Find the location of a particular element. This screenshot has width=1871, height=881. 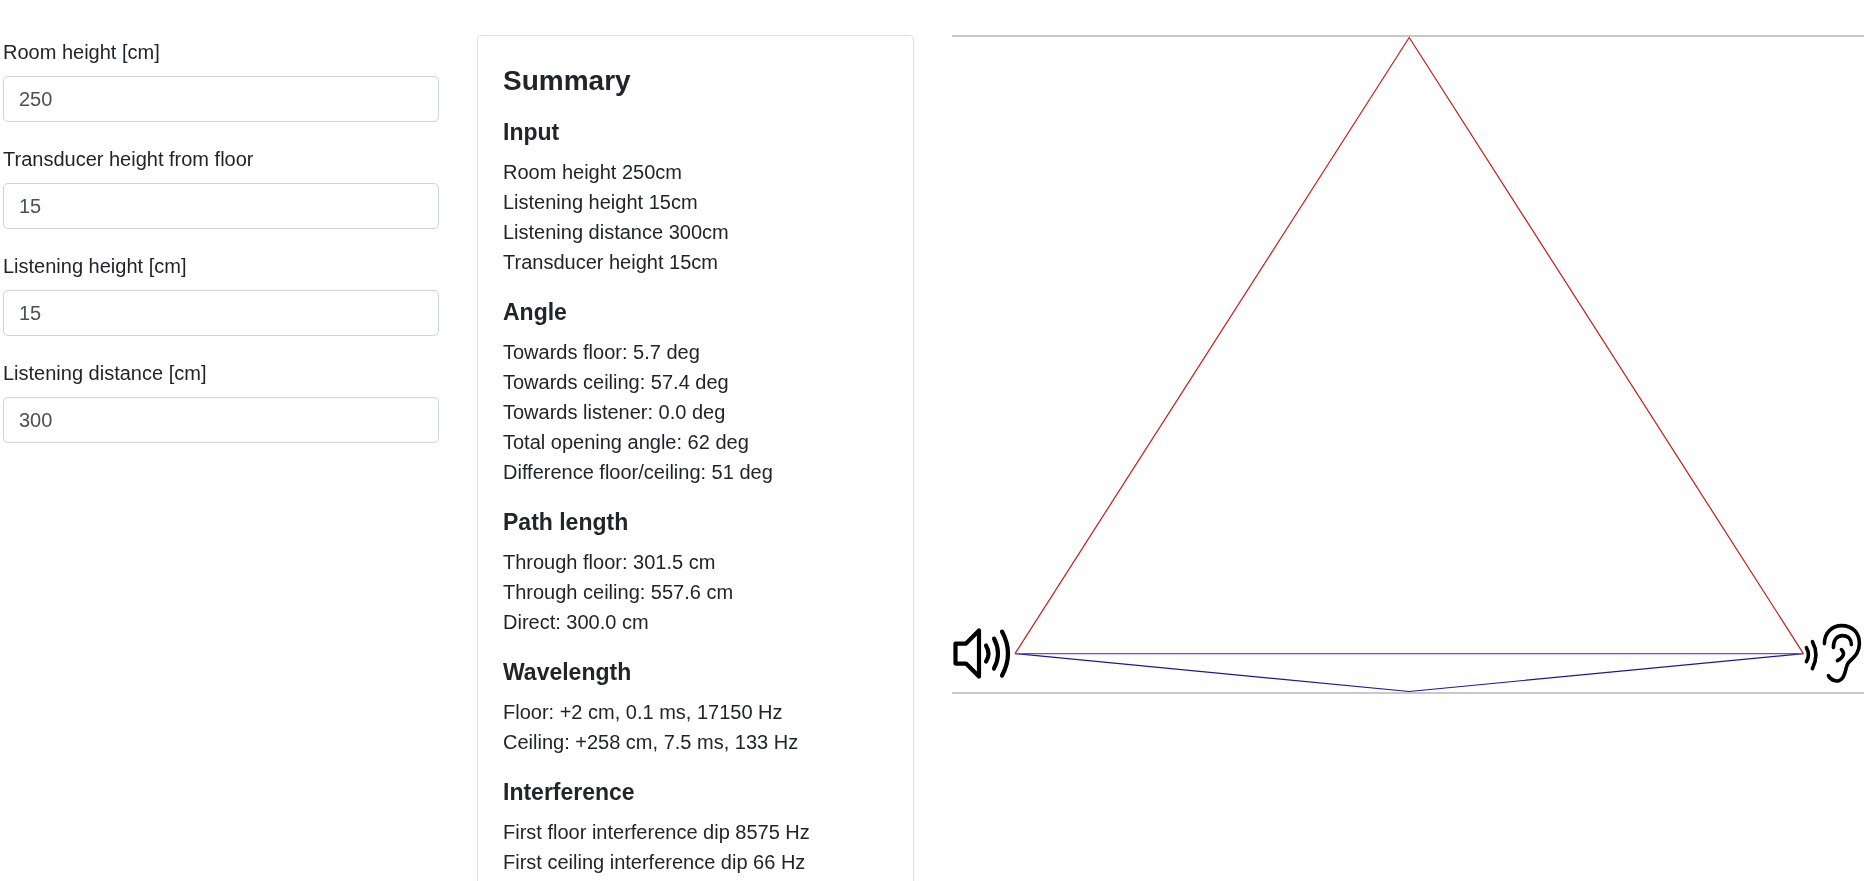

summary-line: Listening distance 300cm is located at coordinates (616, 232).